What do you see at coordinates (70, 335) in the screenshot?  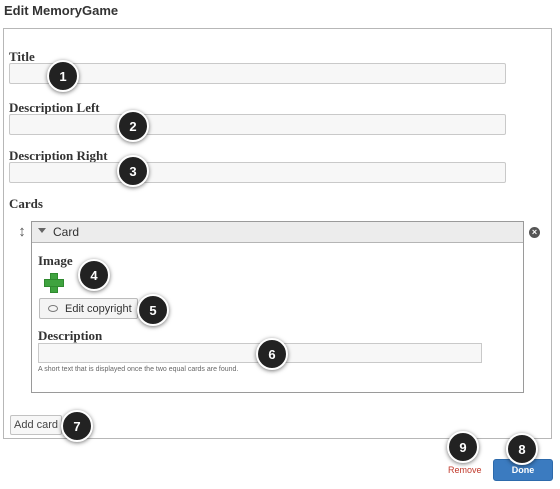 I see `card-description-label: Description` at bounding box center [70, 335].